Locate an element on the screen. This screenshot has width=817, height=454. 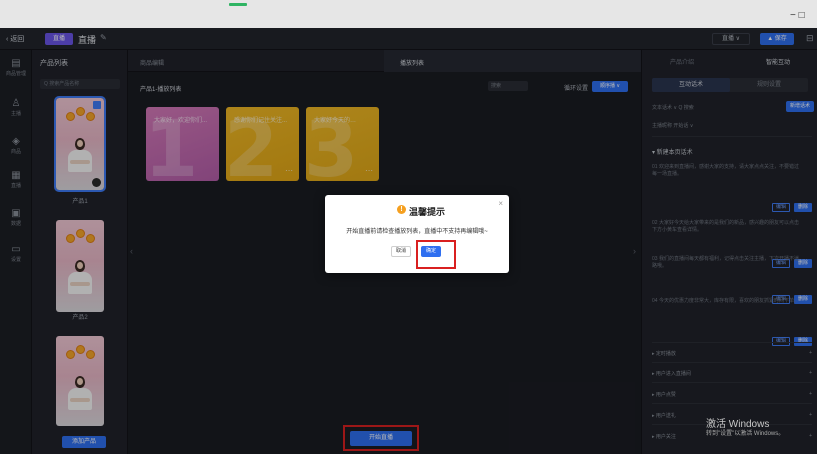
window-controls: − □ is located at coordinates (797, 15).